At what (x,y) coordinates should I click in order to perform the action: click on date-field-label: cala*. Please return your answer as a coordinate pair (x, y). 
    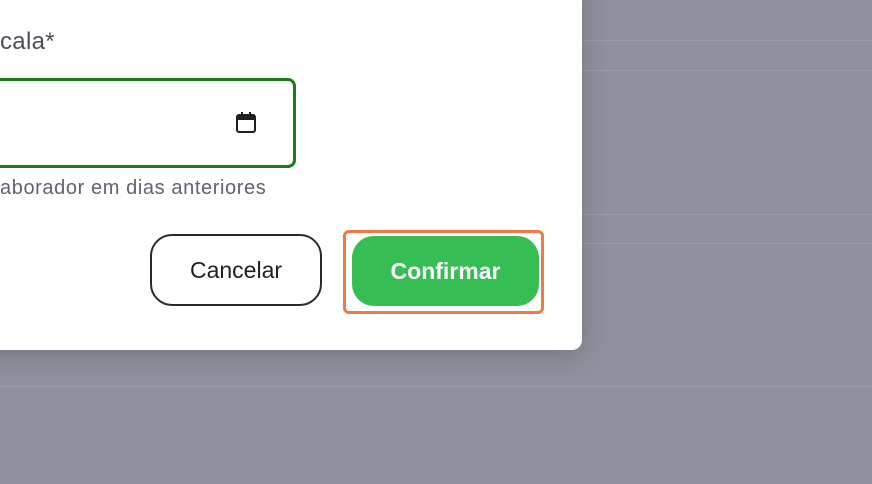
    Looking at the image, I should click on (27, 41).